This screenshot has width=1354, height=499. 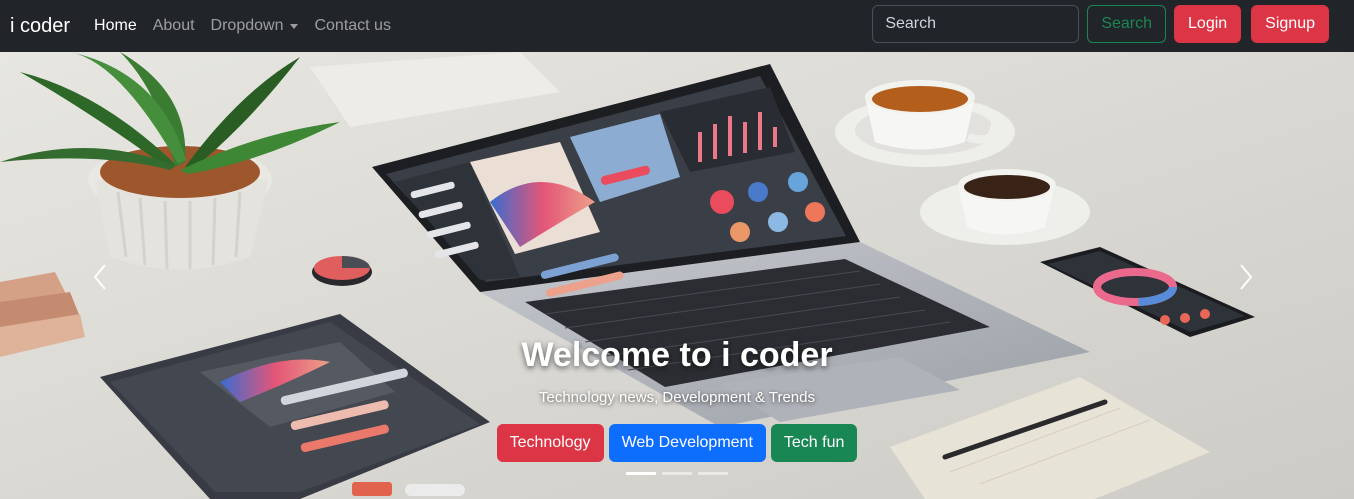 What do you see at coordinates (247, 25) in the screenshot?
I see `nav-dropdown-label: Dropdown` at bounding box center [247, 25].